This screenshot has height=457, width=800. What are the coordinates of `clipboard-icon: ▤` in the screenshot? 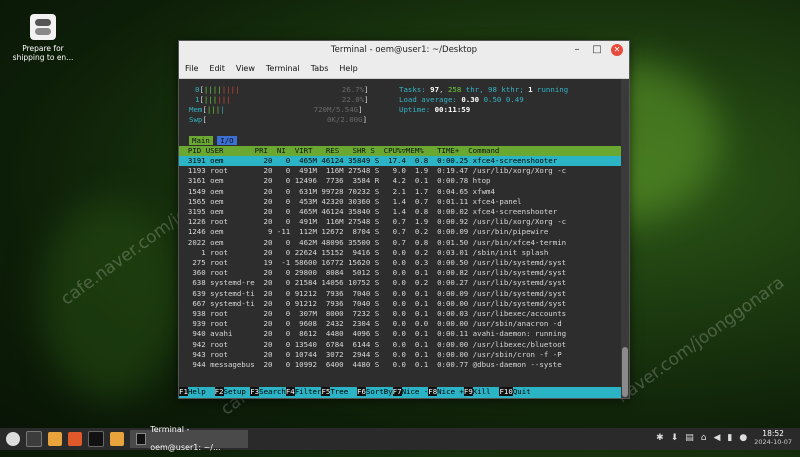 It's located at (689, 438).